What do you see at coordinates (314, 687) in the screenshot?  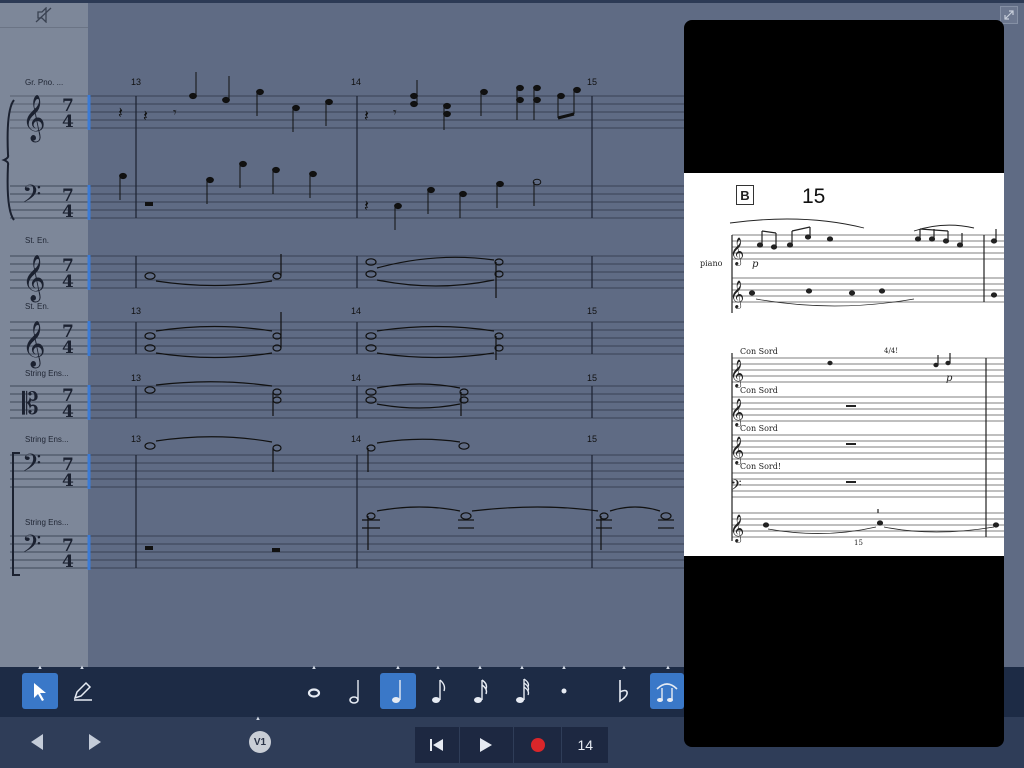 I see `whole-note-button: ▲` at bounding box center [314, 687].